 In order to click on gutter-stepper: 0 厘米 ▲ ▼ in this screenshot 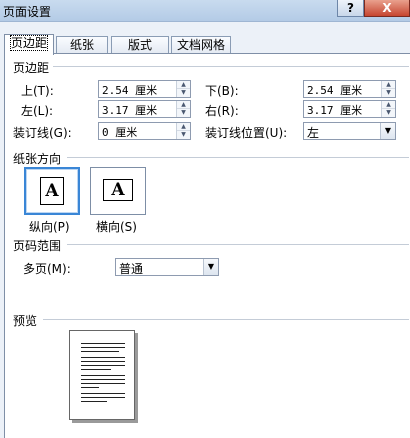, I will do `click(144, 131)`.